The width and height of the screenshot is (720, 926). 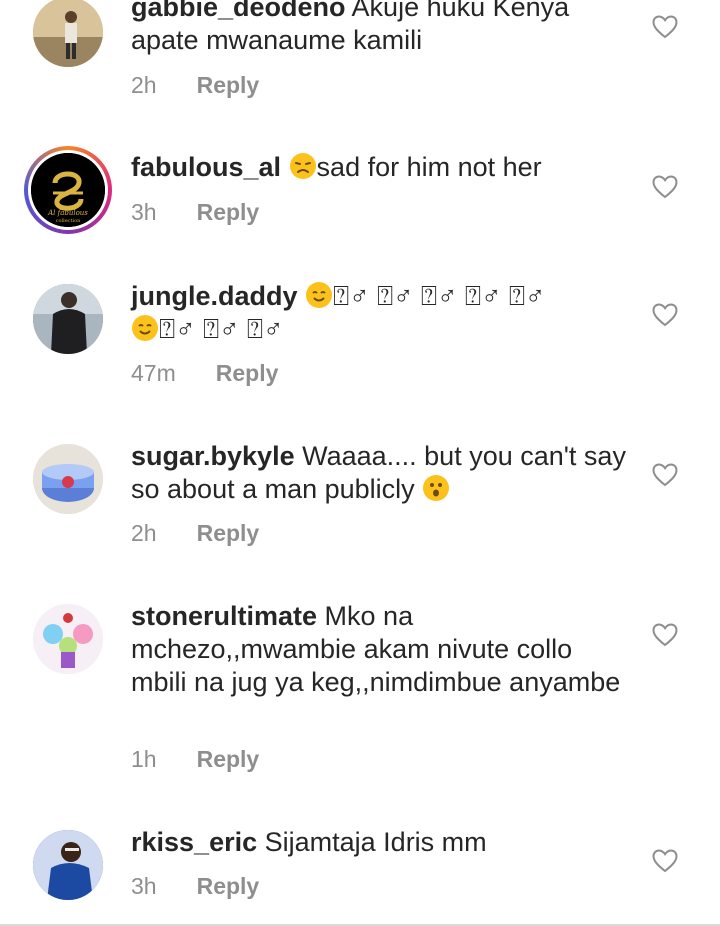 I want to click on comment-username: rkiss_eric, so click(x=194, y=842).